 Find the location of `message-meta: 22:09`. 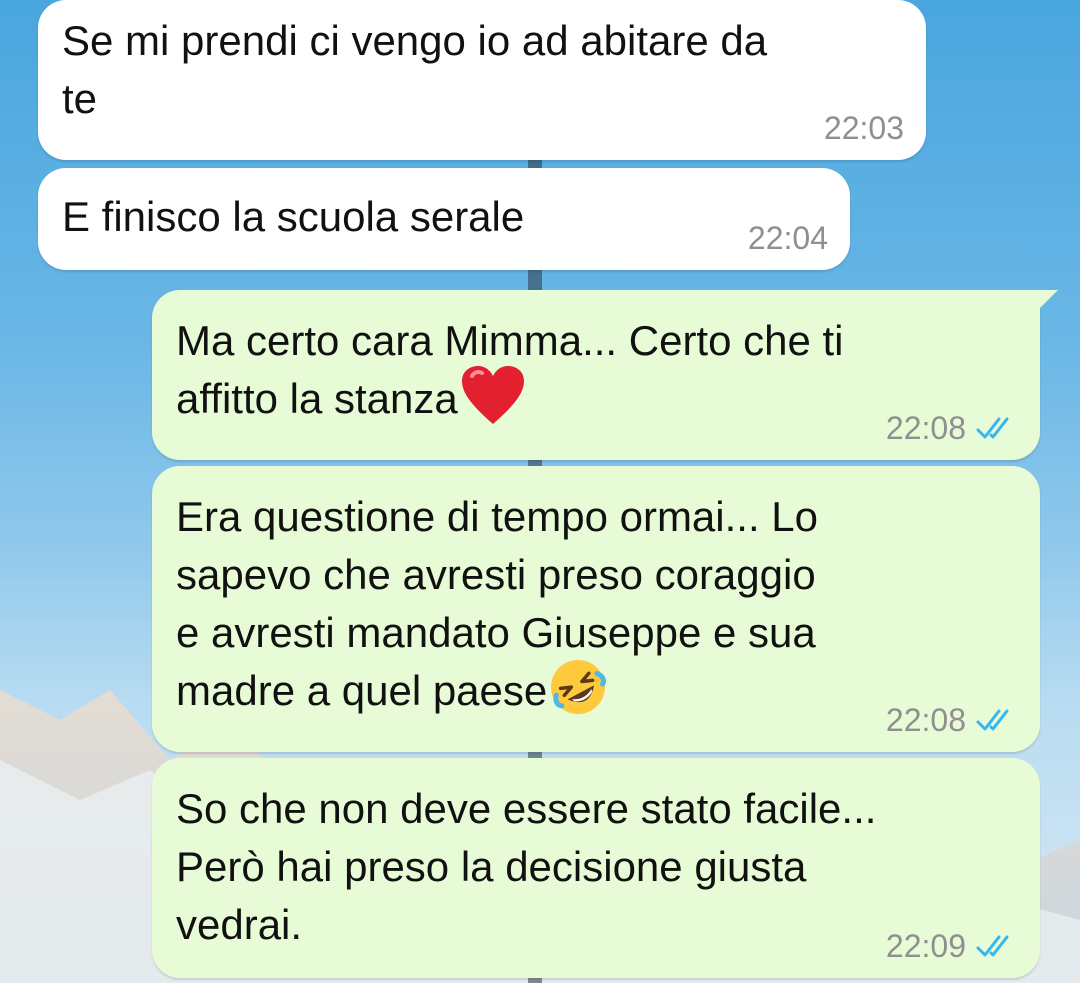

message-meta: 22:09 is located at coordinates (952, 946).